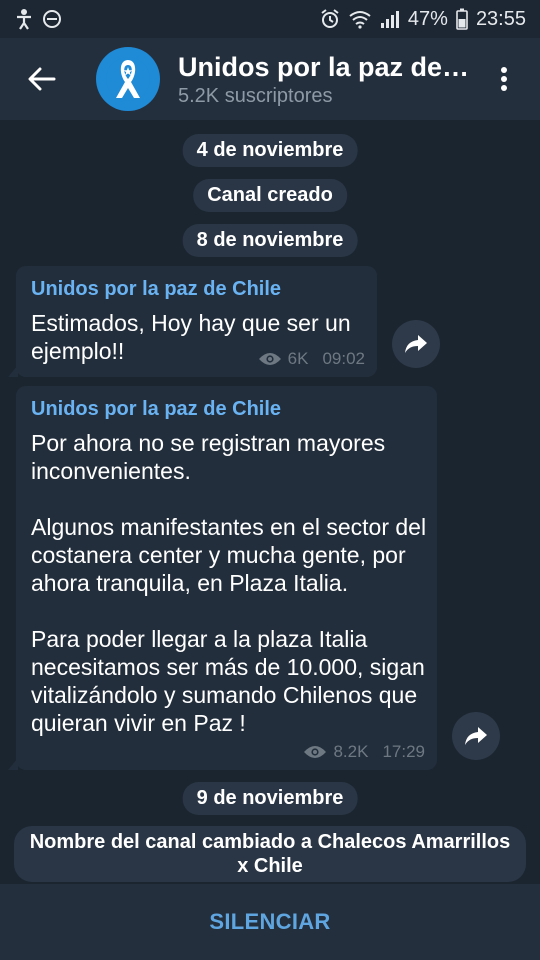  I want to click on date-divider: 9 de noviembre, so click(270, 798).